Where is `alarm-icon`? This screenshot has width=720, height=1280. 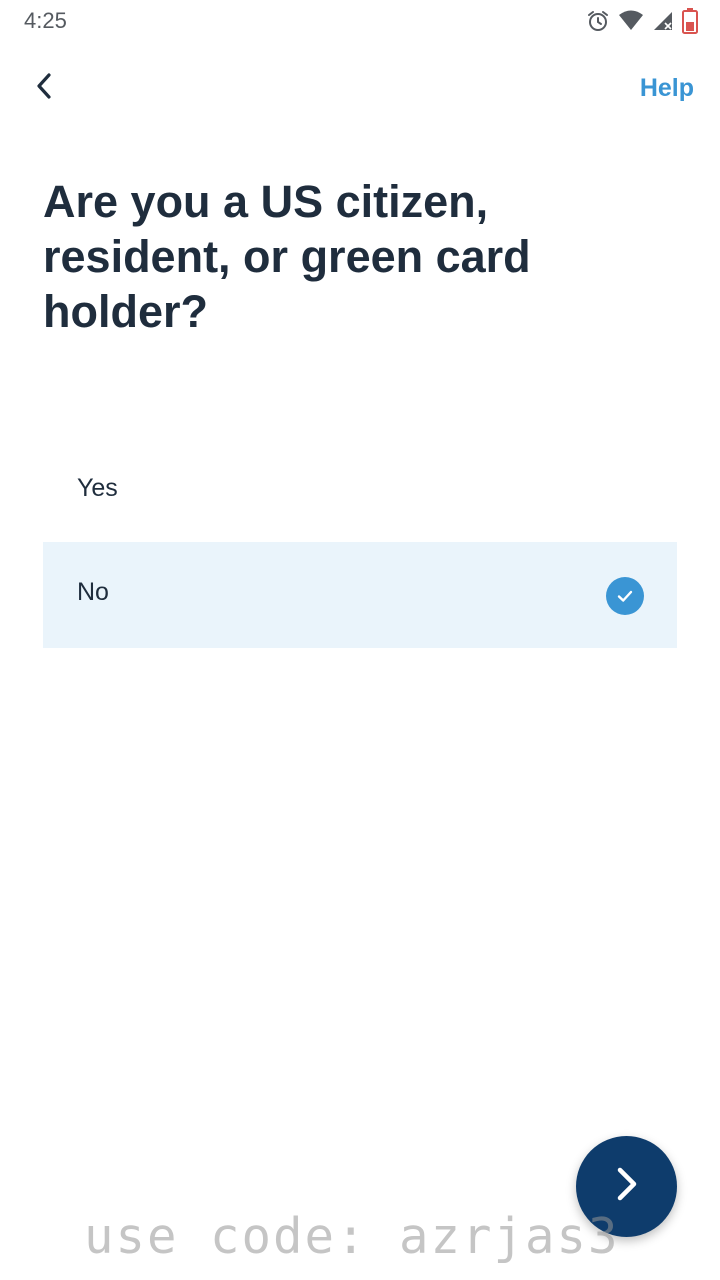 alarm-icon is located at coordinates (598, 21).